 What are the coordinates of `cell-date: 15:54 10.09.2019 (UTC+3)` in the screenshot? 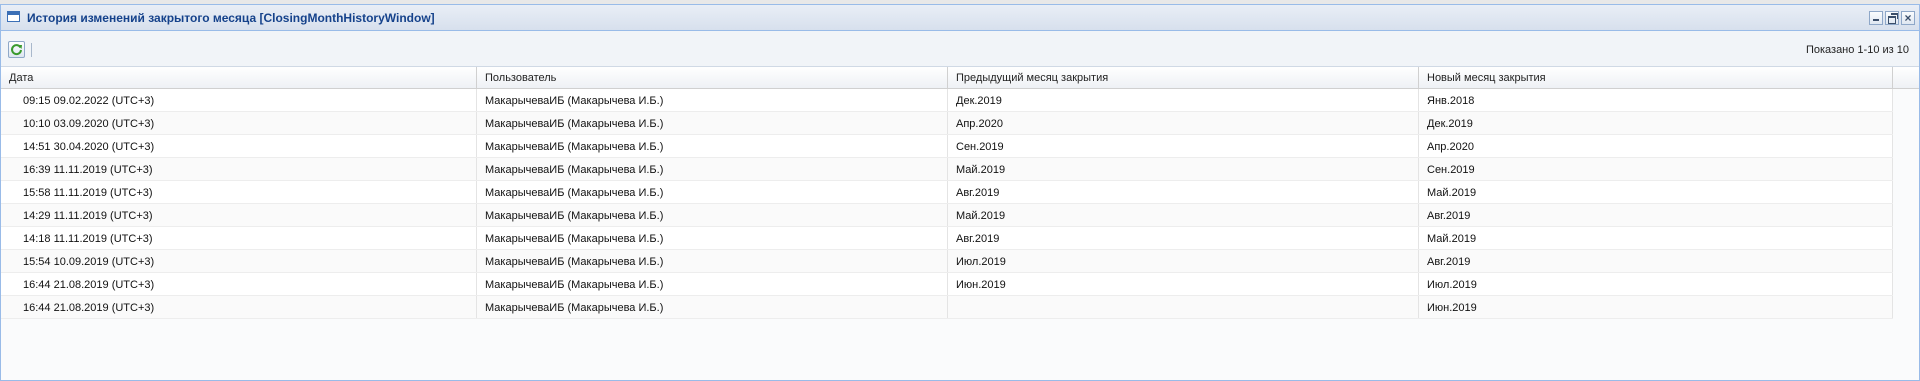 It's located at (239, 261).